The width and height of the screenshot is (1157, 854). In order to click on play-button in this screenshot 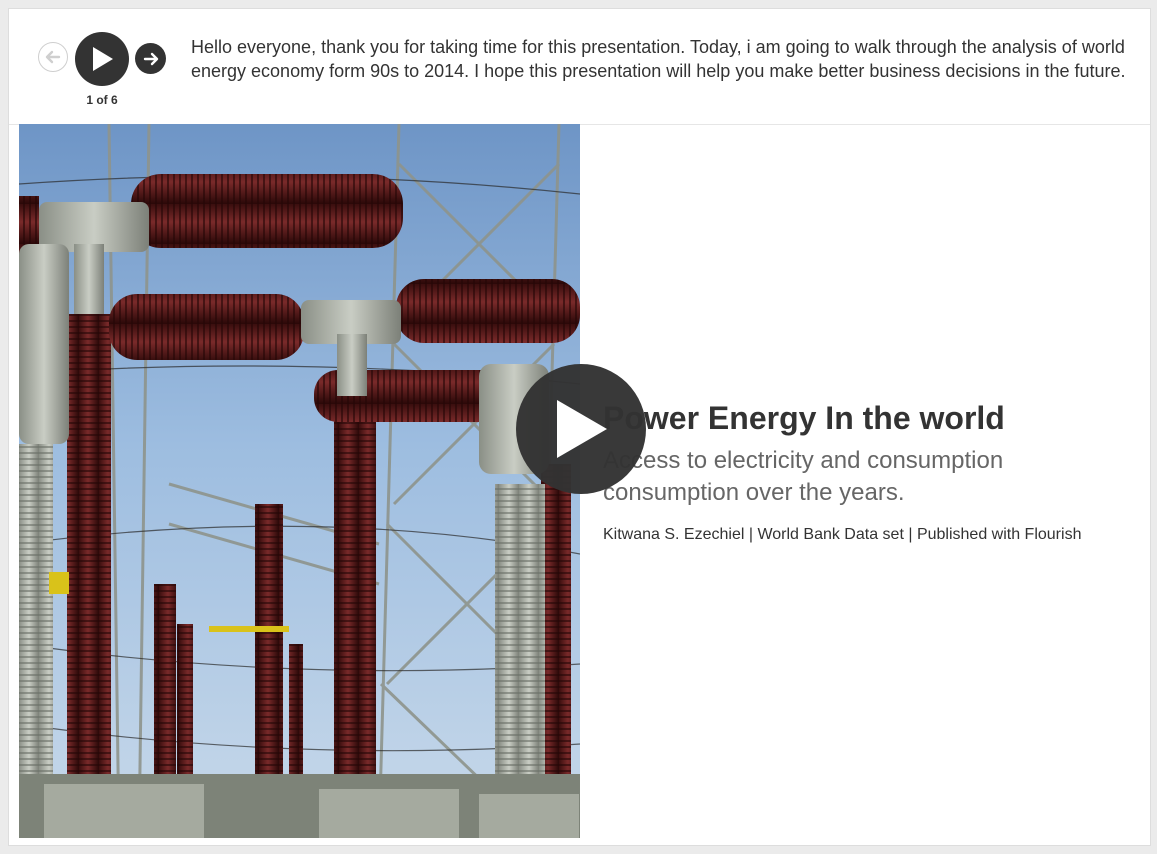, I will do `click(102, 59)`.